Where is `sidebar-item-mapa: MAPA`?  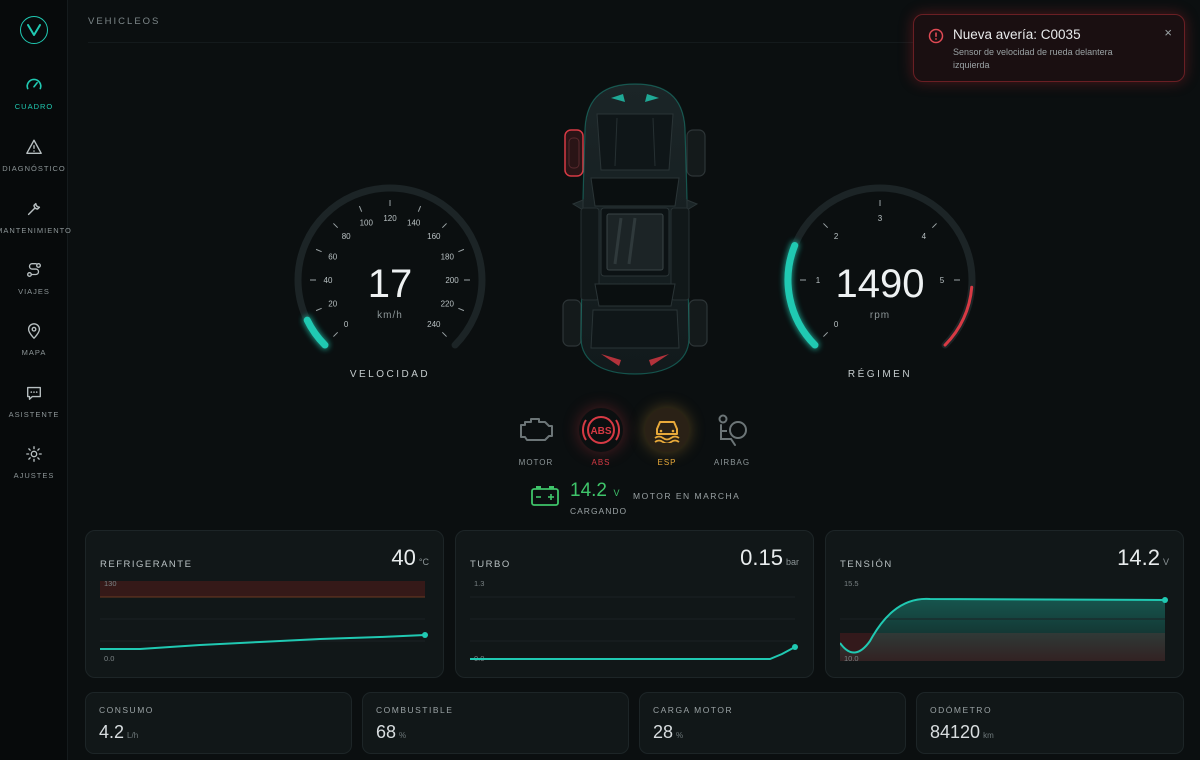
sidebar-item-mapa: MAPA is located at coordinates (34, 347).